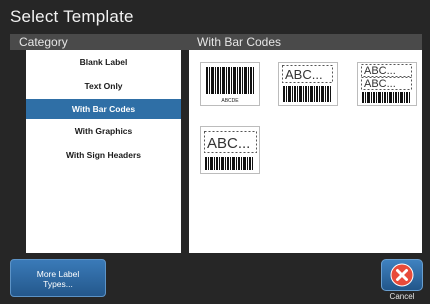 Image resolution: width=430 pixels, height=304 pixels. Describe the element at coordinates (103, 131) in the screenshot. I see `category-item-with-graphics: With Graphics` at that location.